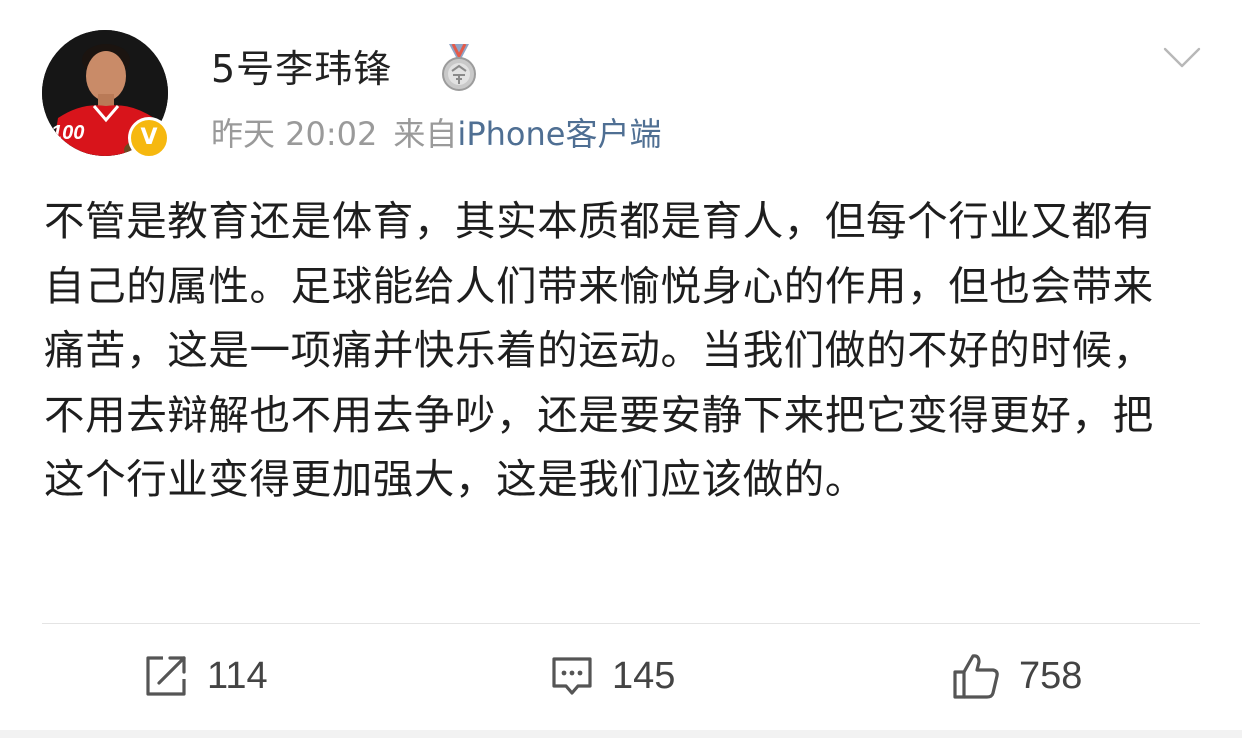  Describe the element at coordinates (621, 623) in the screenshot. I see `divider` at that location.